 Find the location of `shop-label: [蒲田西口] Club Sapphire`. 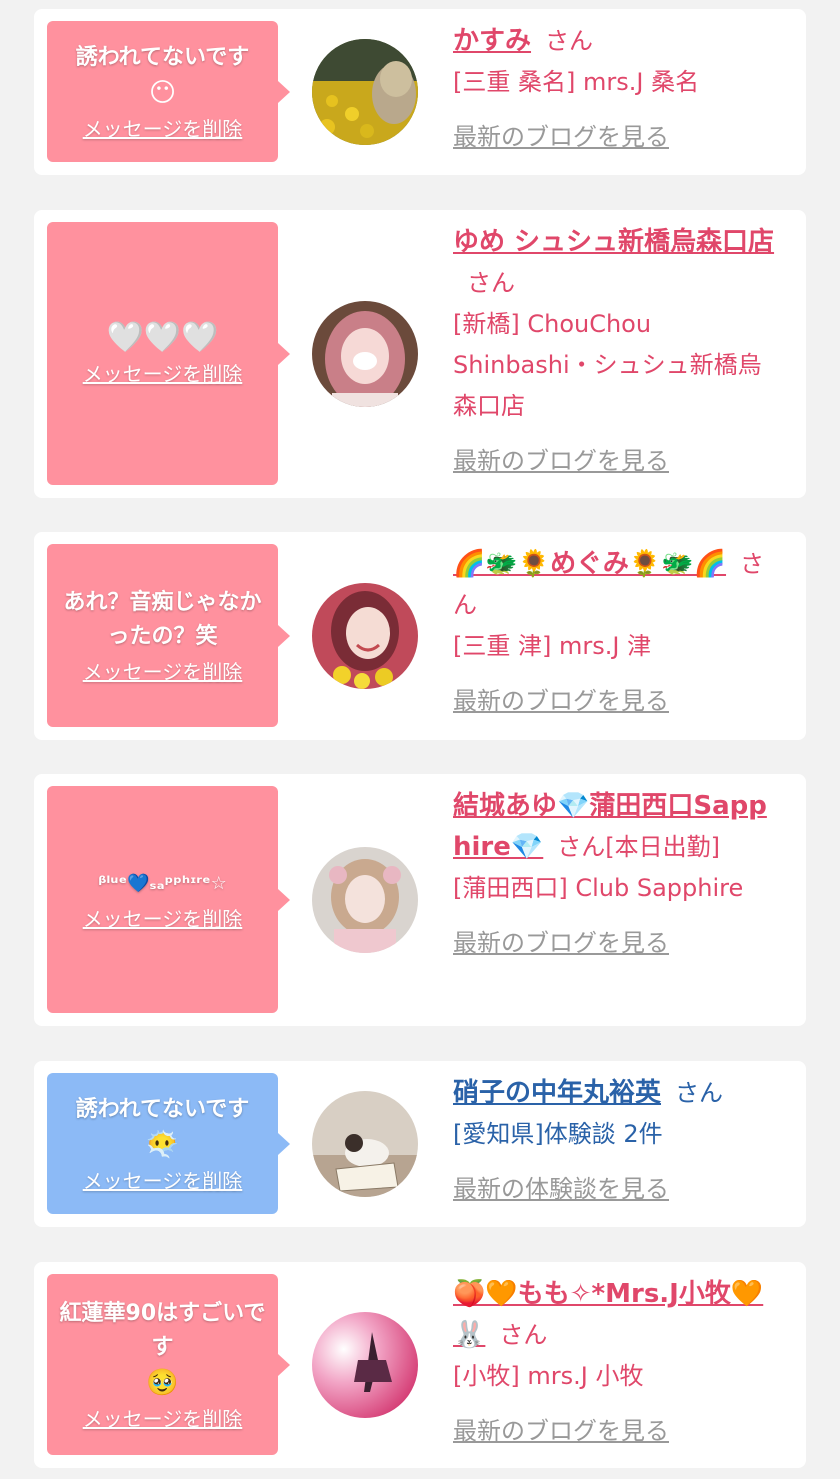

shop-label: [蒲田西口] Club Sapphire is located at coordinates (598, 888).